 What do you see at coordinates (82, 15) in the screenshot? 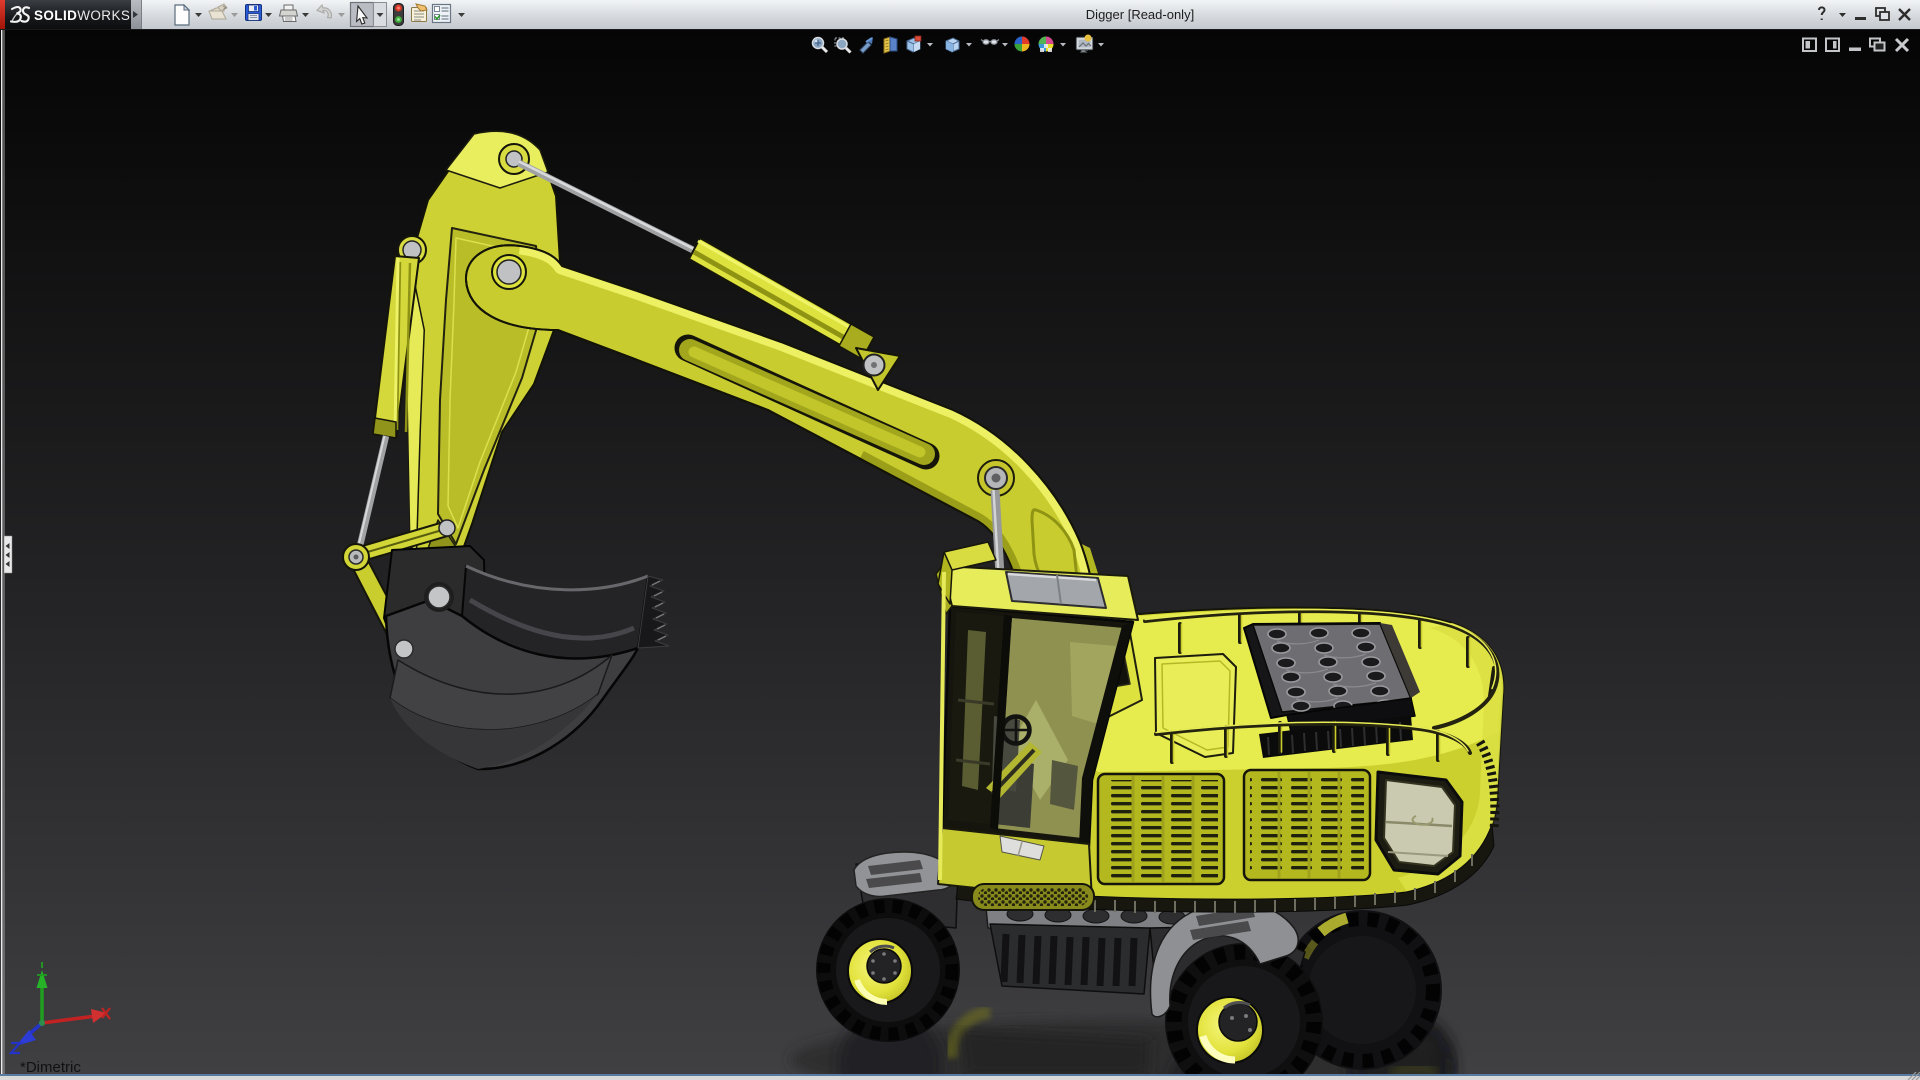
I see `svg-text: SOLIDWORKS` at bounding box center [82, 15].